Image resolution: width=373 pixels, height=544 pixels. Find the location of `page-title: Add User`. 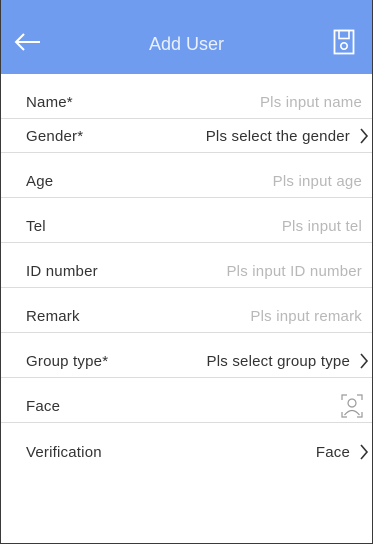

page-title: Add User is located at coordinates (186, 44).